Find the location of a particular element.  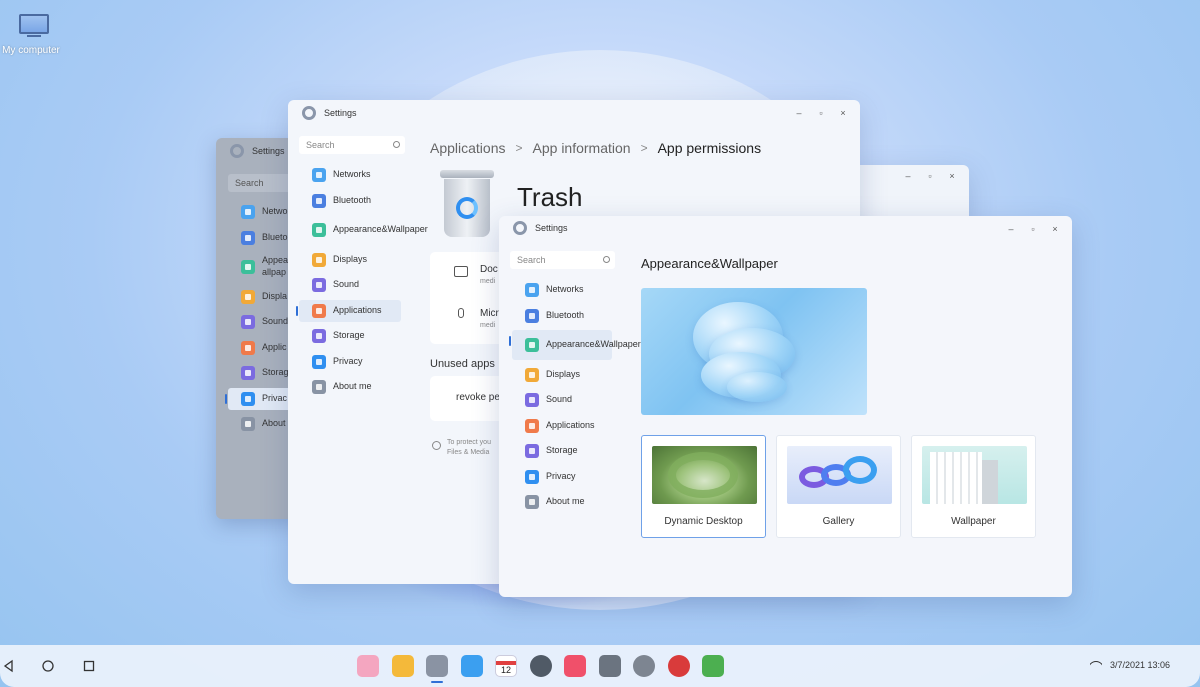

wallpaper-option: Wallpaper is located at coordinates (973, 486).